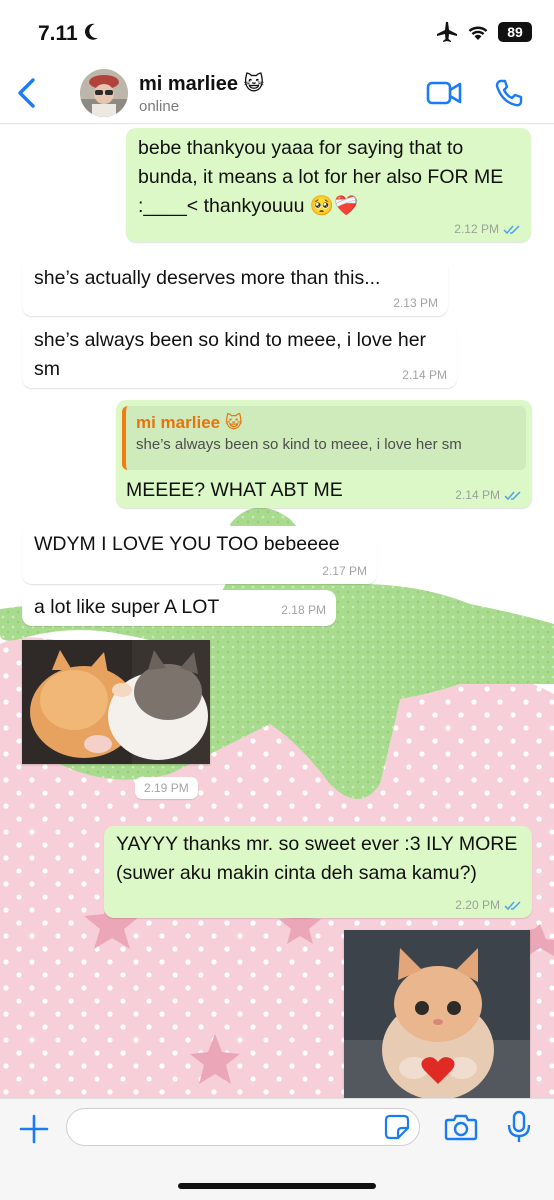 The width and height of the screenshot is (554, 1200). What do you see at coordinates (477, 905) in the screenshot?
I see `message-time: 2.20 PM` at bounding box center [477, 905].